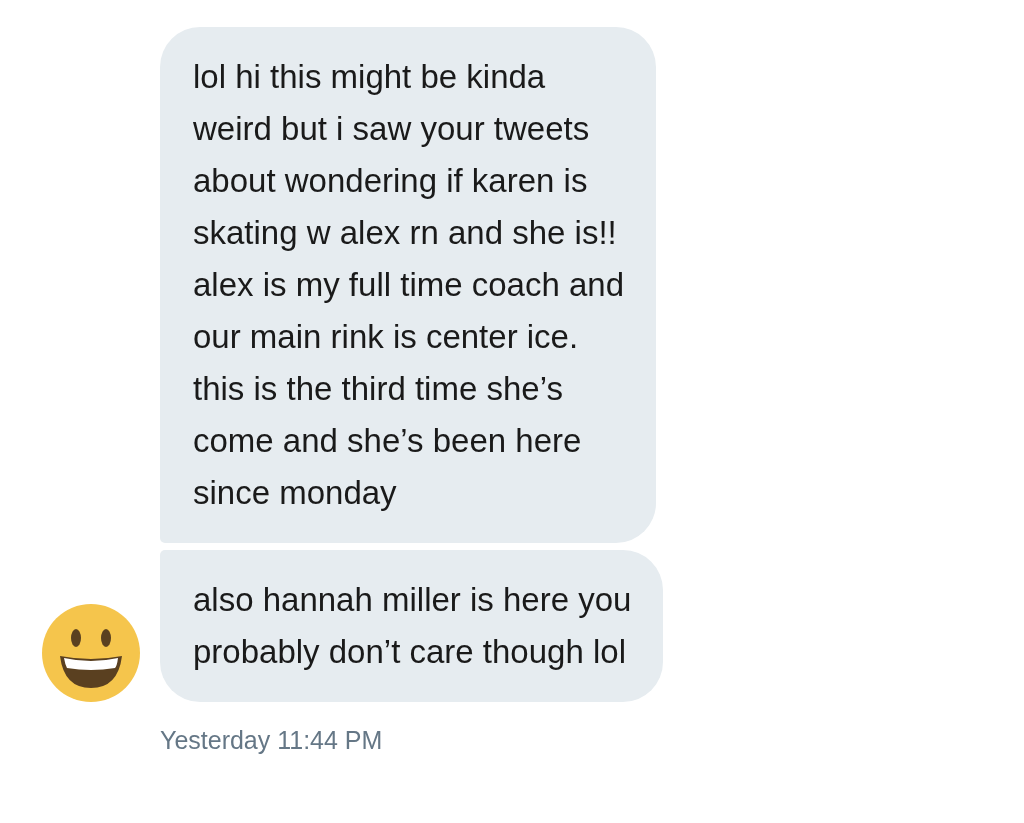 The height and width of the screenshot is (823, 1024). Describe the element at coordinates (91, 653) in the screenshot. I see `smiley-icon` at that location.